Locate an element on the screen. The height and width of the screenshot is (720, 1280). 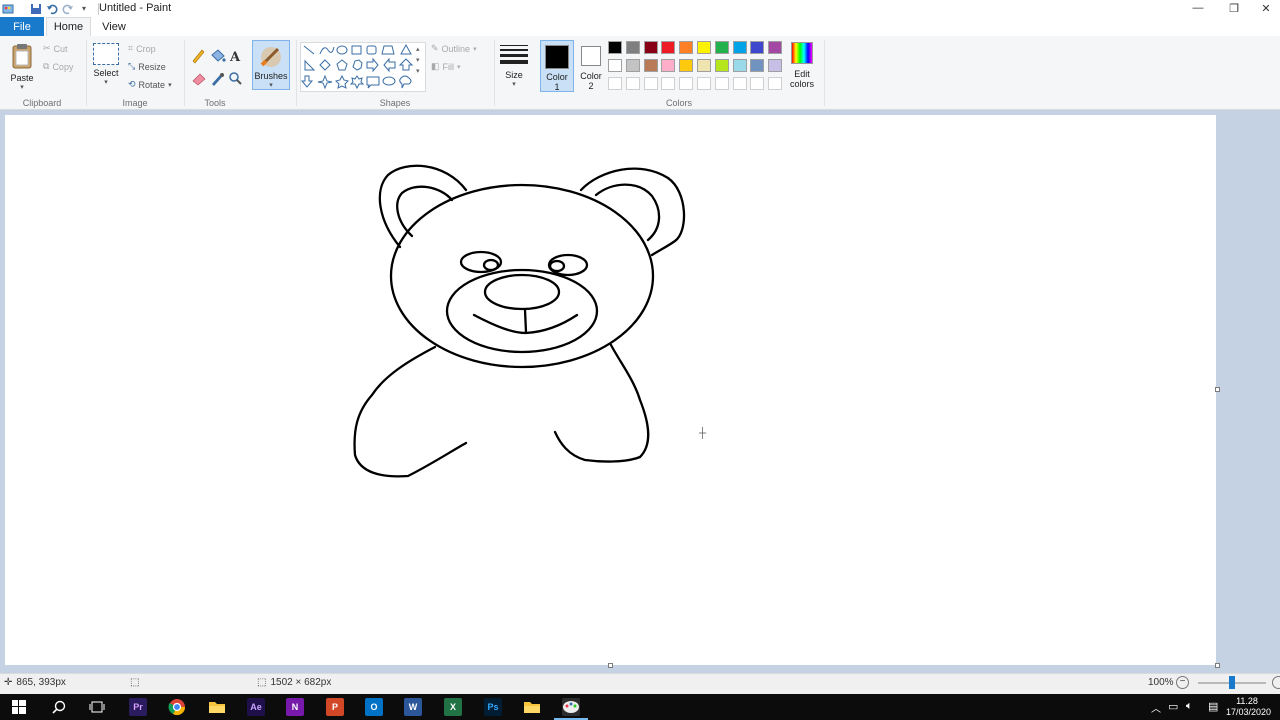
shapes-gallery is located at coordinates (363, 67).